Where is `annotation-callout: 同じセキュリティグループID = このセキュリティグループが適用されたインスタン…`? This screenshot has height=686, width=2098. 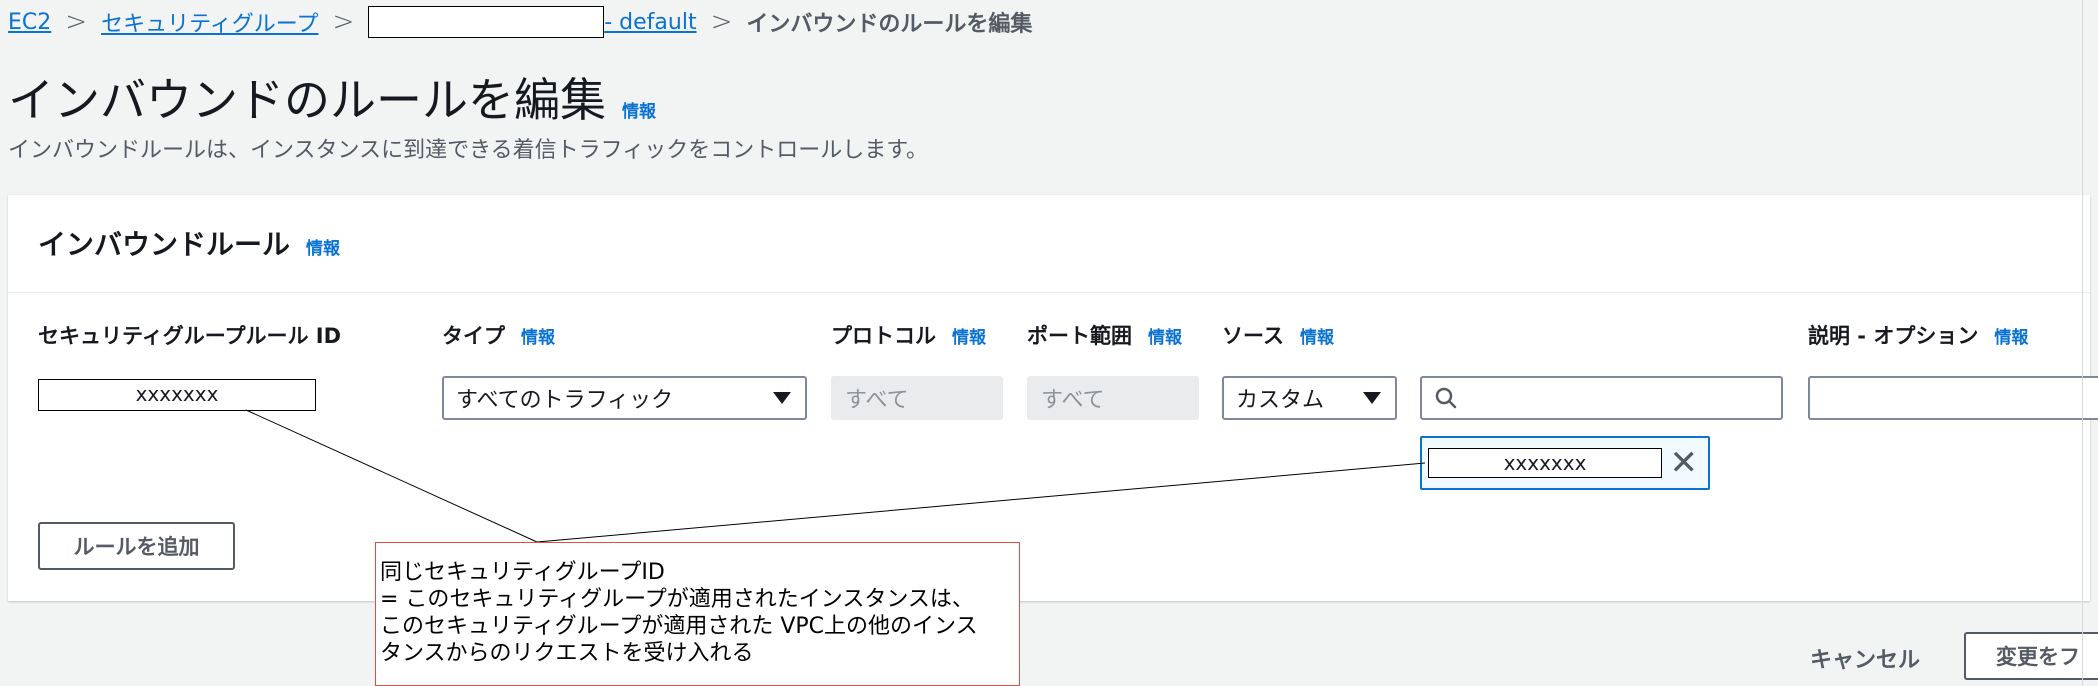 annotation-callout: 同じセキュリティグループID = このセキュリティグループが適用されたインスタン… is located at coordinates (697, 614).